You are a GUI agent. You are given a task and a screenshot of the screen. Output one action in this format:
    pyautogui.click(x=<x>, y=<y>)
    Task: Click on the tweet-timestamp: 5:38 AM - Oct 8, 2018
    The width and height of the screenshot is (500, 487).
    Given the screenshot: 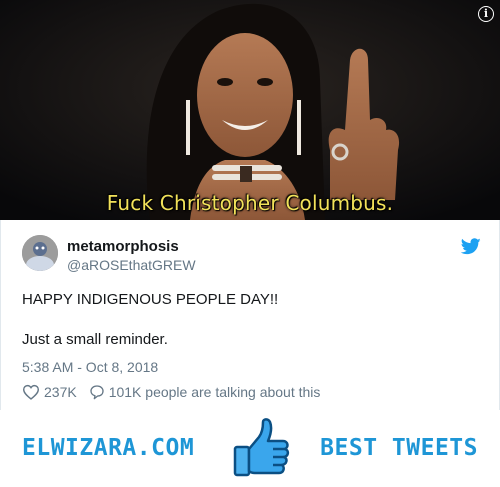 What is the action you would take?
    pyautogui.click(x=90, y=367)
    